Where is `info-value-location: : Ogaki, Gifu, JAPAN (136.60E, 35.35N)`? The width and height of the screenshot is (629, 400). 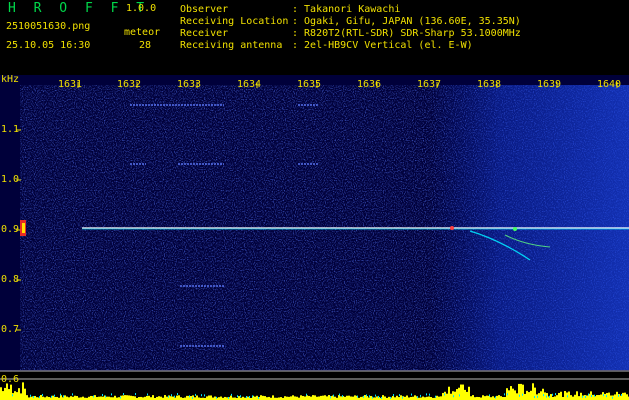
info-value-location: : Ogaki, Gifu, JAPAN (136.60E, 35.35N) is located at coordinates (406, 21).